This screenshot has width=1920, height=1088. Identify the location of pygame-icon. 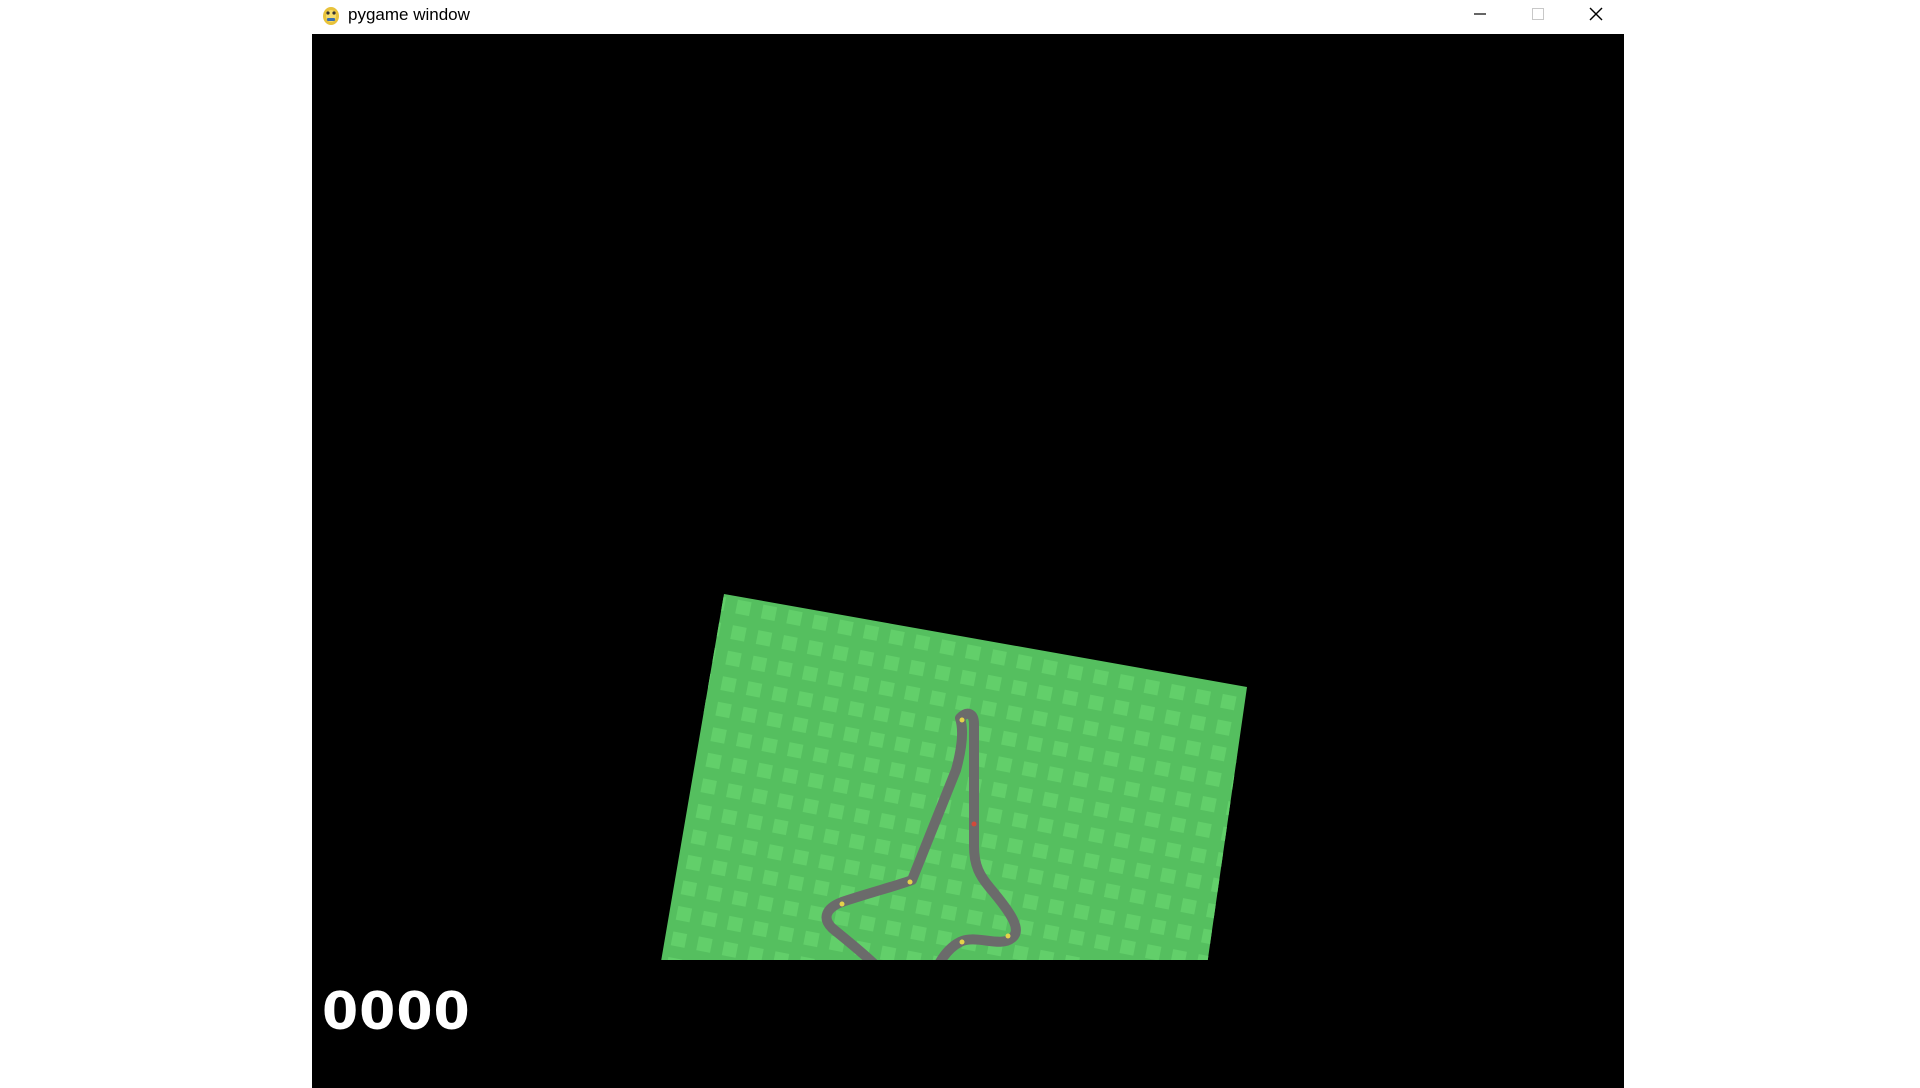
(331, 15).